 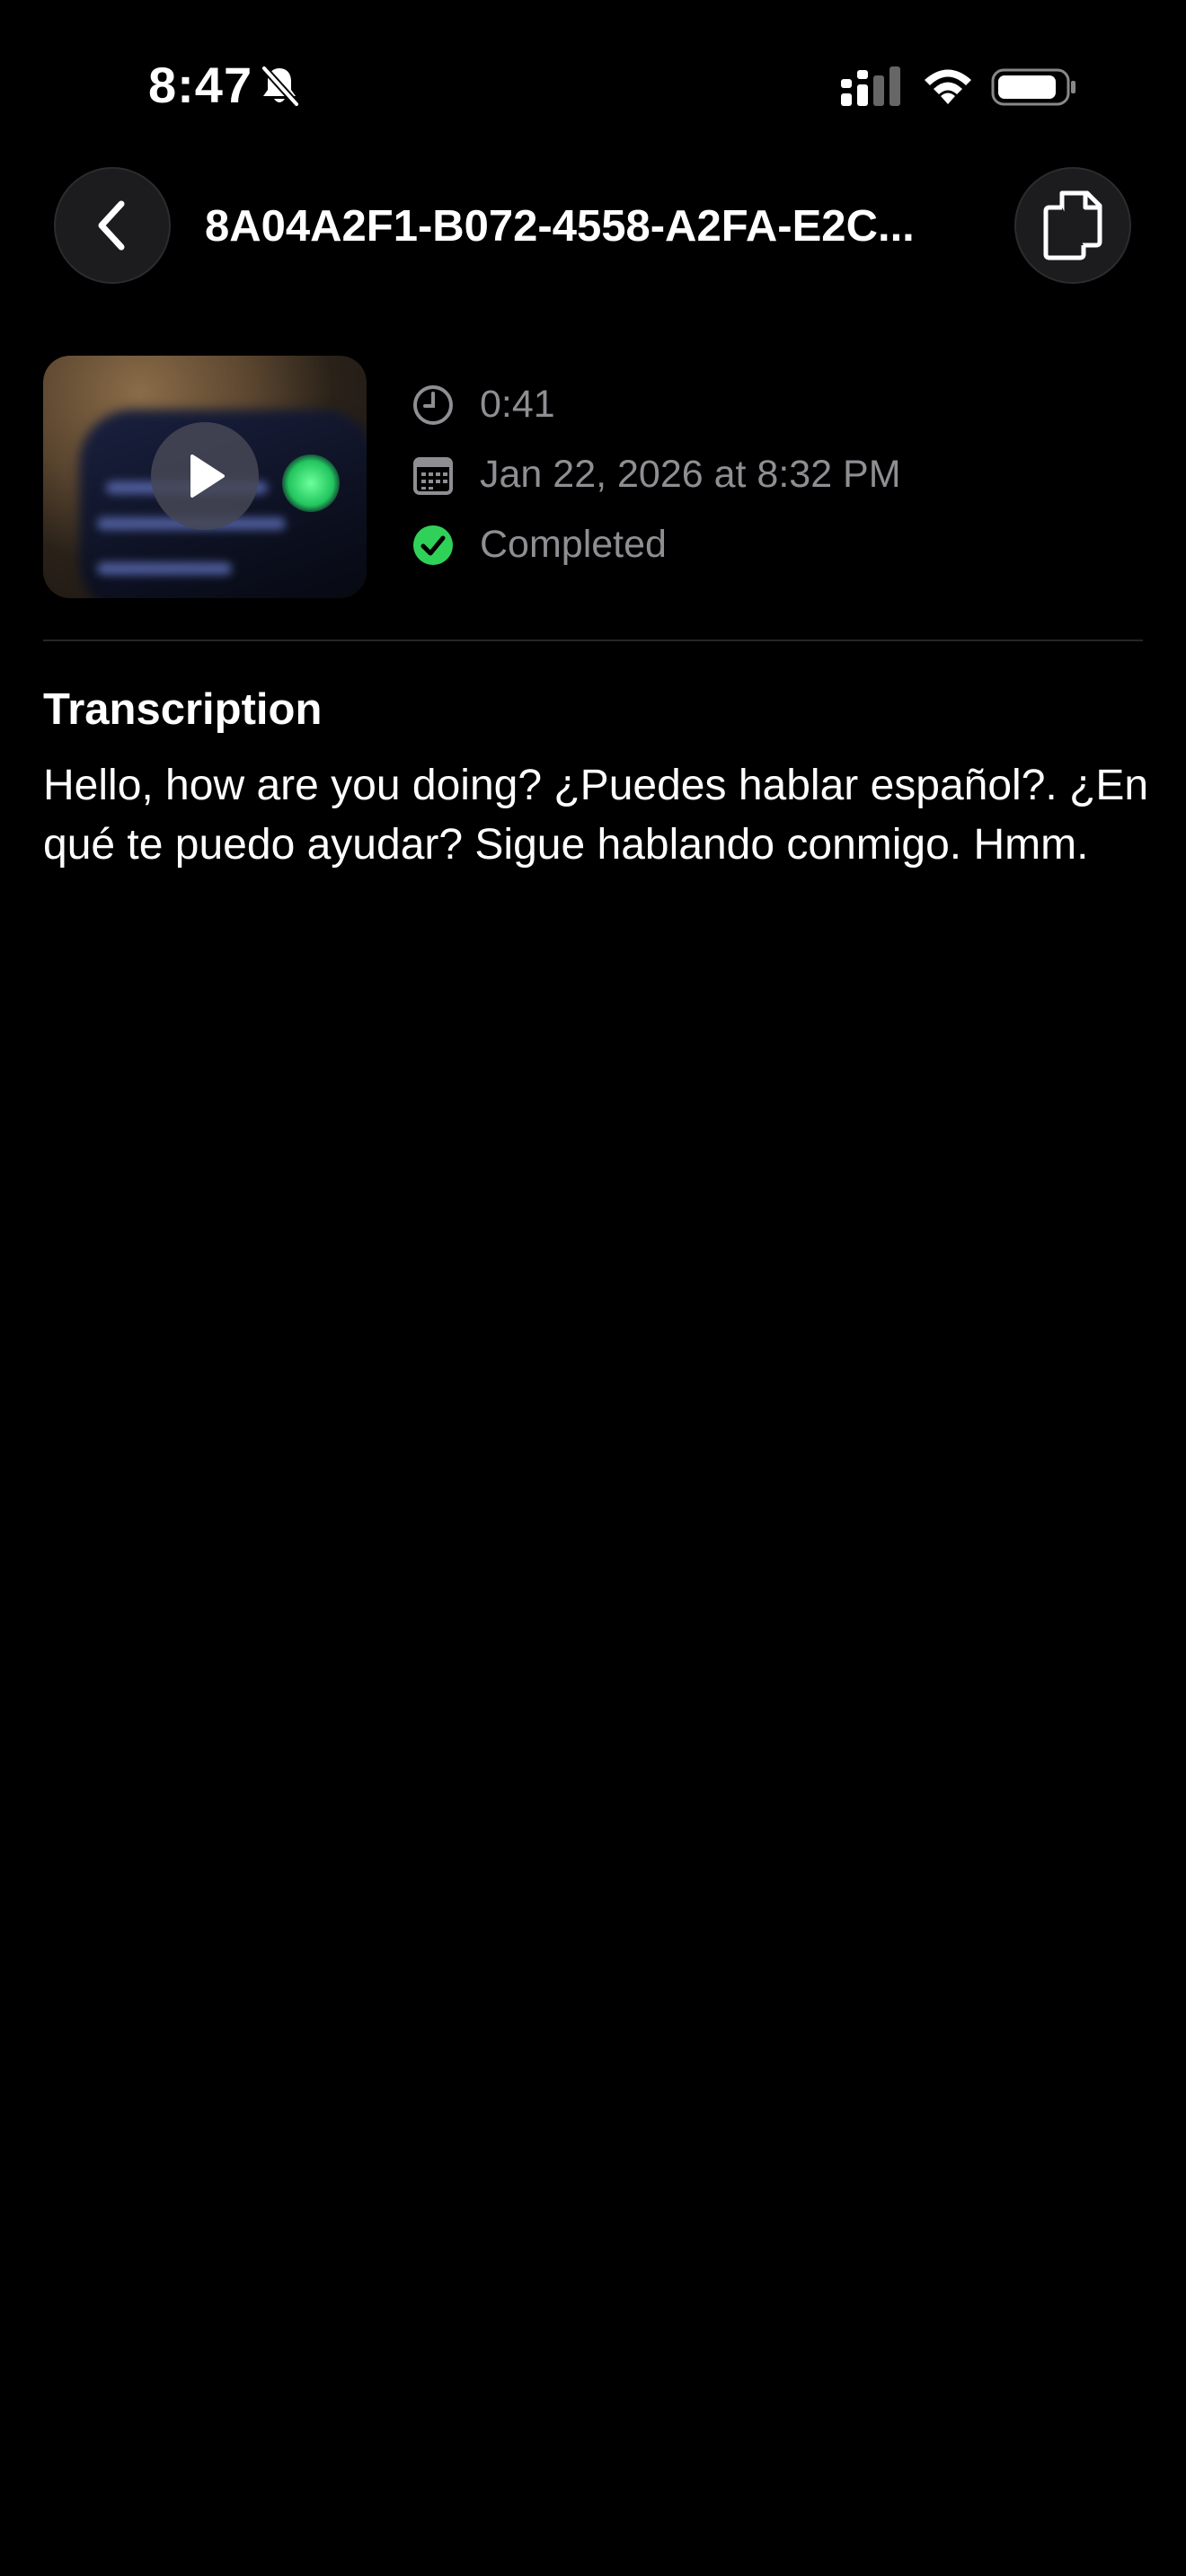 I want to click on document-on-document-icon, so click(x=1072, y=225).